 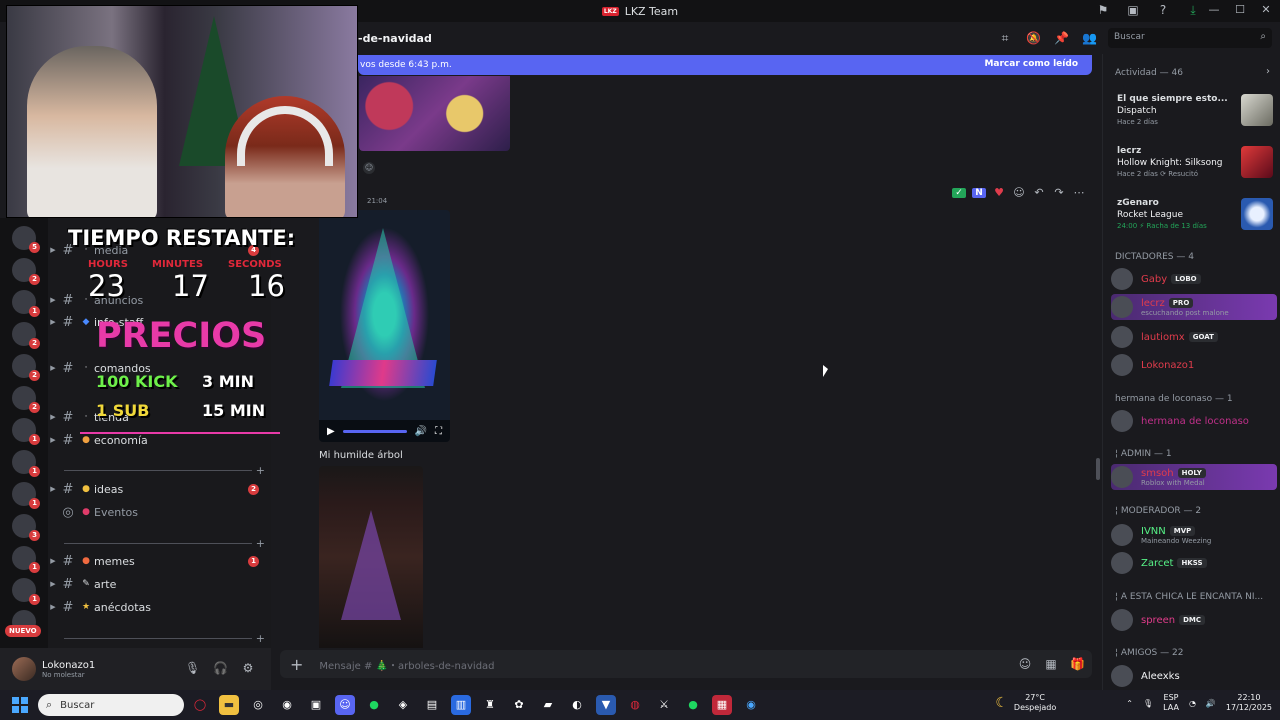 I want to click on server-icon: 3, so click(x=26, y=527).